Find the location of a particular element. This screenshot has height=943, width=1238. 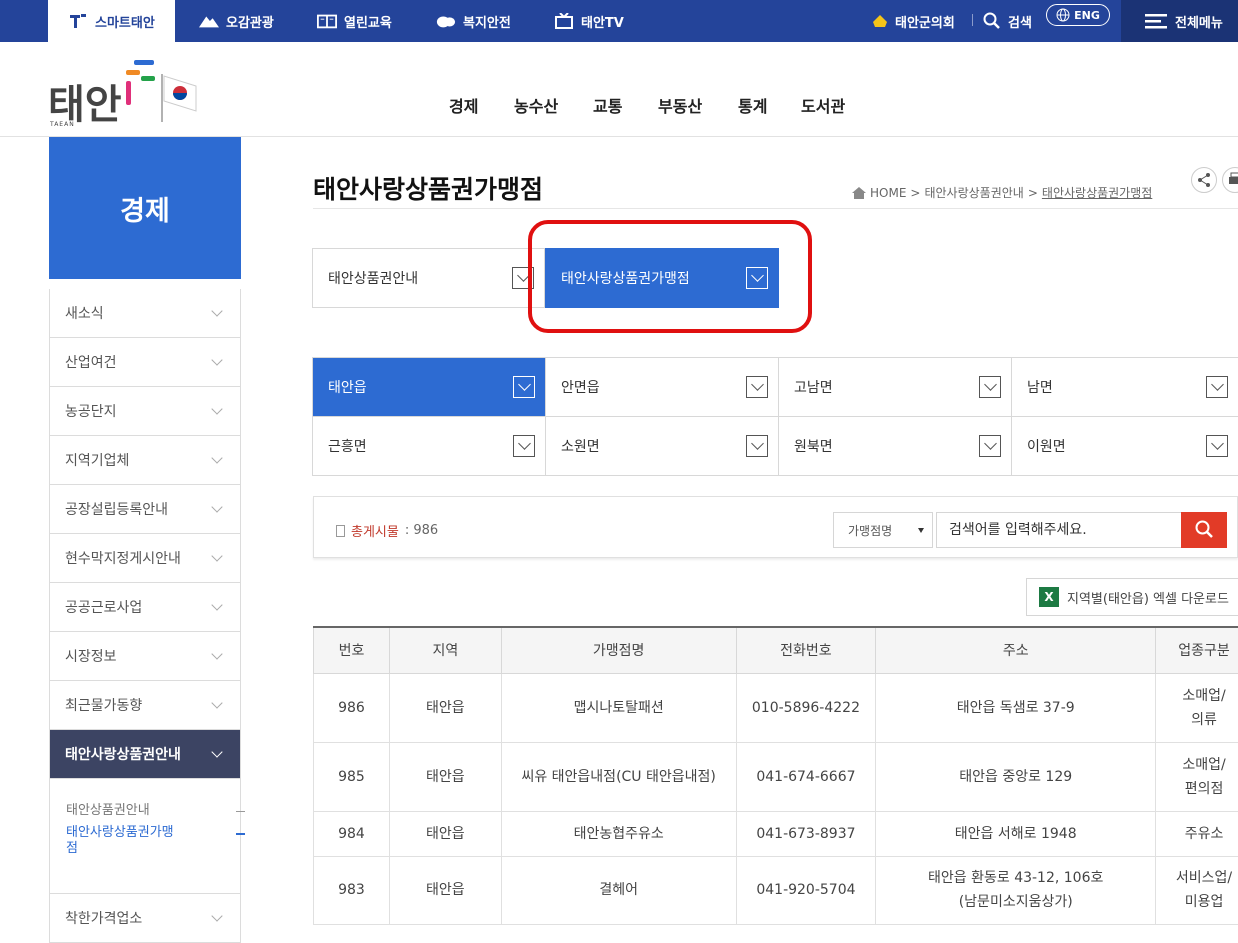

cell-phone: 041-673-8937 is located at coordinates (806, 833).